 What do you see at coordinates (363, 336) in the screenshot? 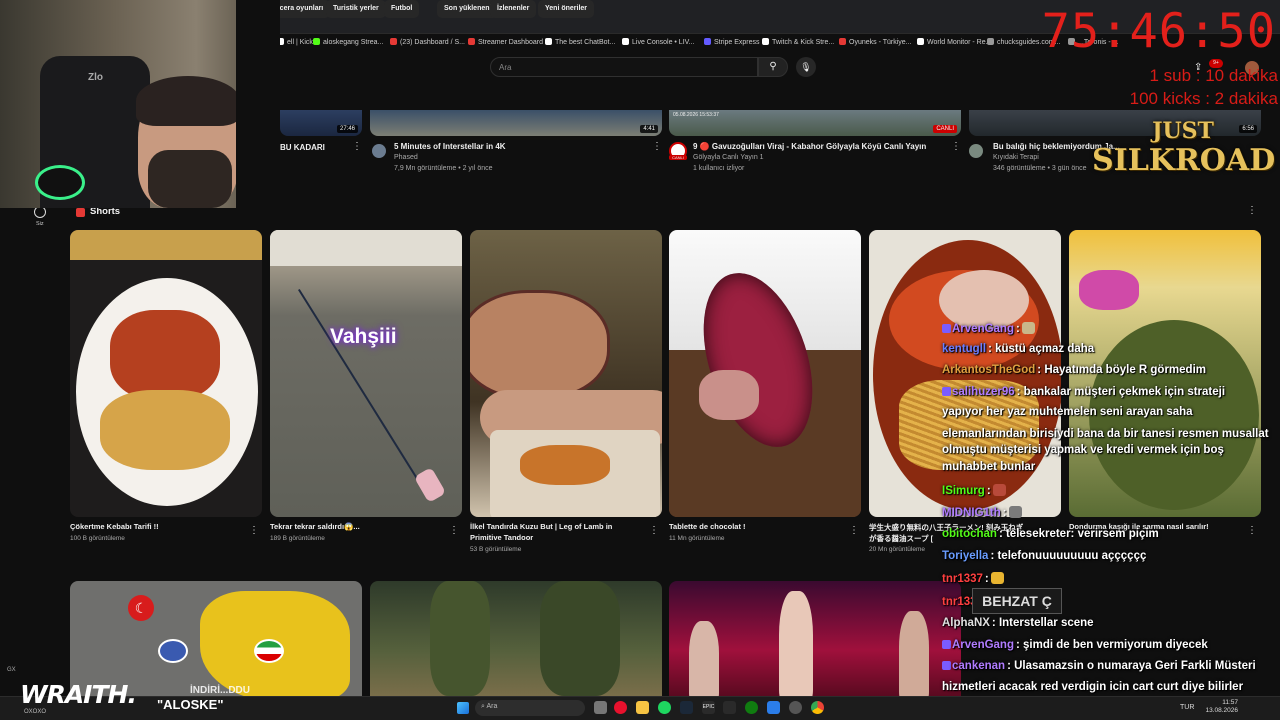
I see `short-overlay-text: Vahşiii` at bounding box center [363, 336].